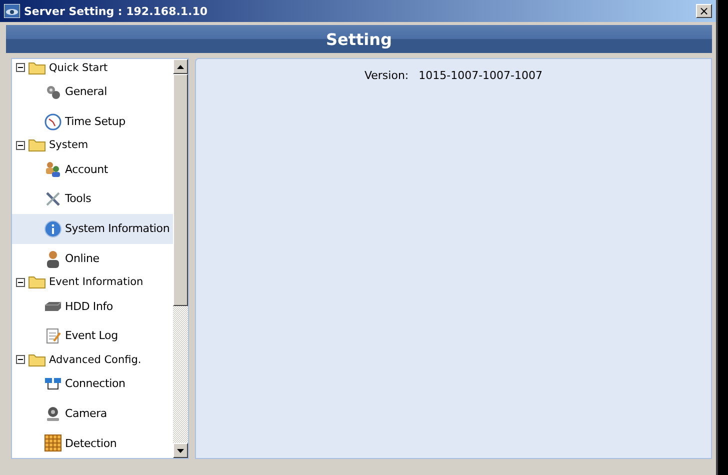 The height and width of the screenshot is (475, 728). What do you see at coordinates (12, 11) in the screenshot?
I see `app-icon` at bounding box center [12, 11].